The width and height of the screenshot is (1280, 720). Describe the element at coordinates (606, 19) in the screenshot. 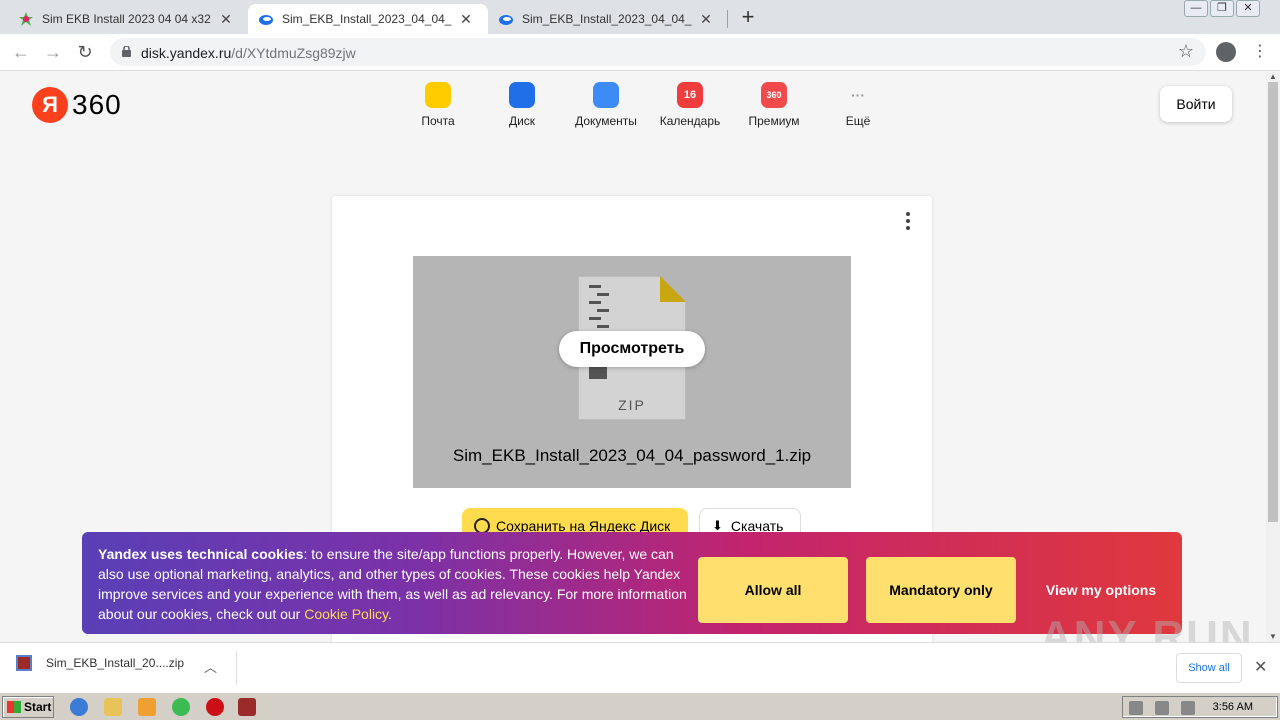

I see `tab-3: Sim_EKB_Install_2023_04_04_passw ✕` at that location.